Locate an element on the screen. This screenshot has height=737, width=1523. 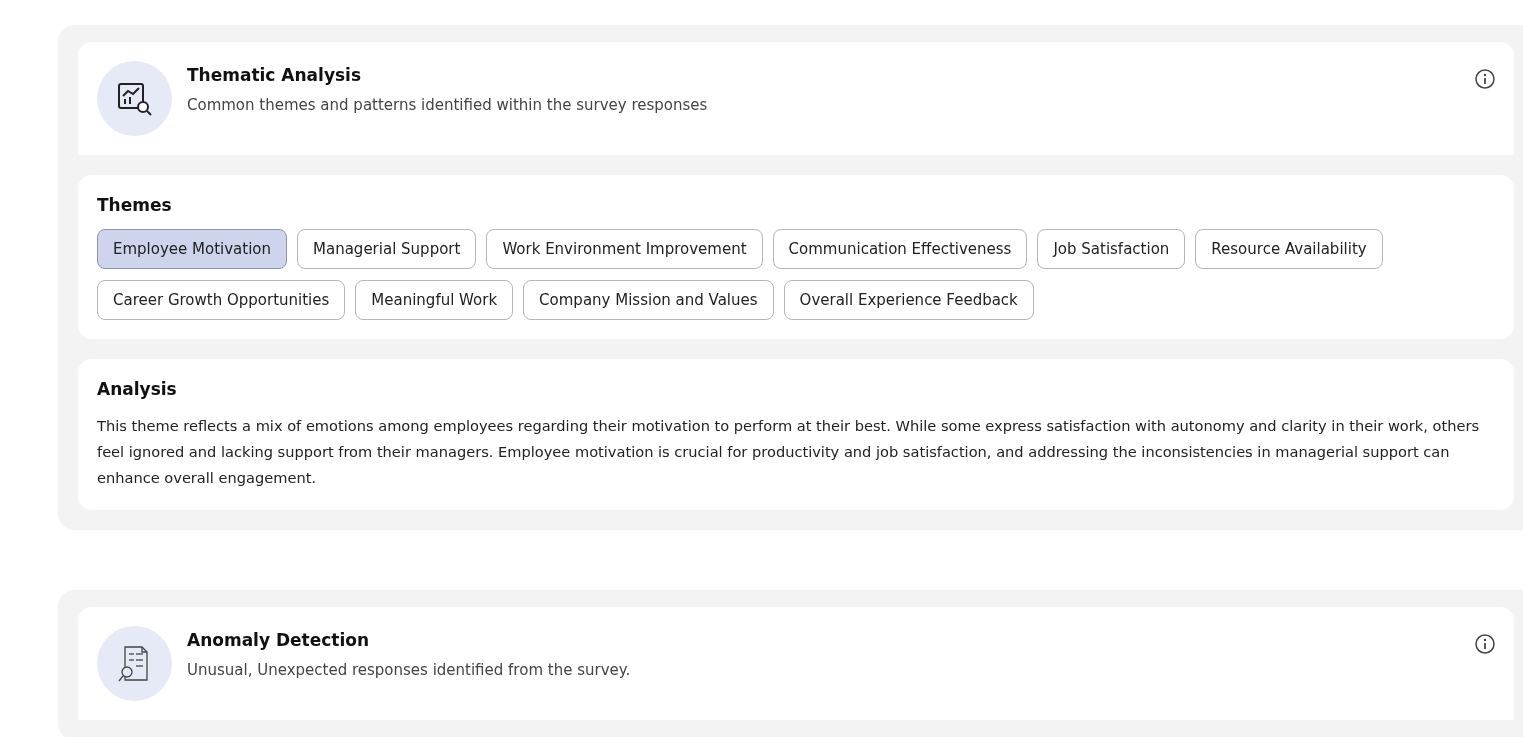
section-subtitle: Unusual, Unexpected responses identified from the survey. is located at coordinates (409, 670).